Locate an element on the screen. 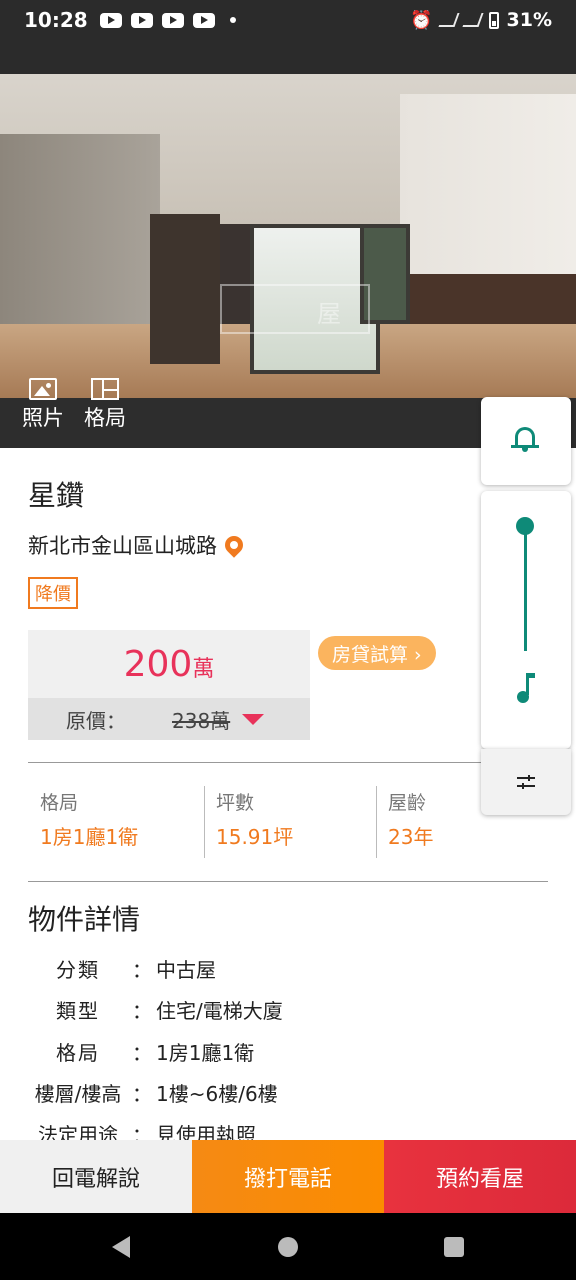  bell-icon is located at coordinates (525, 437).